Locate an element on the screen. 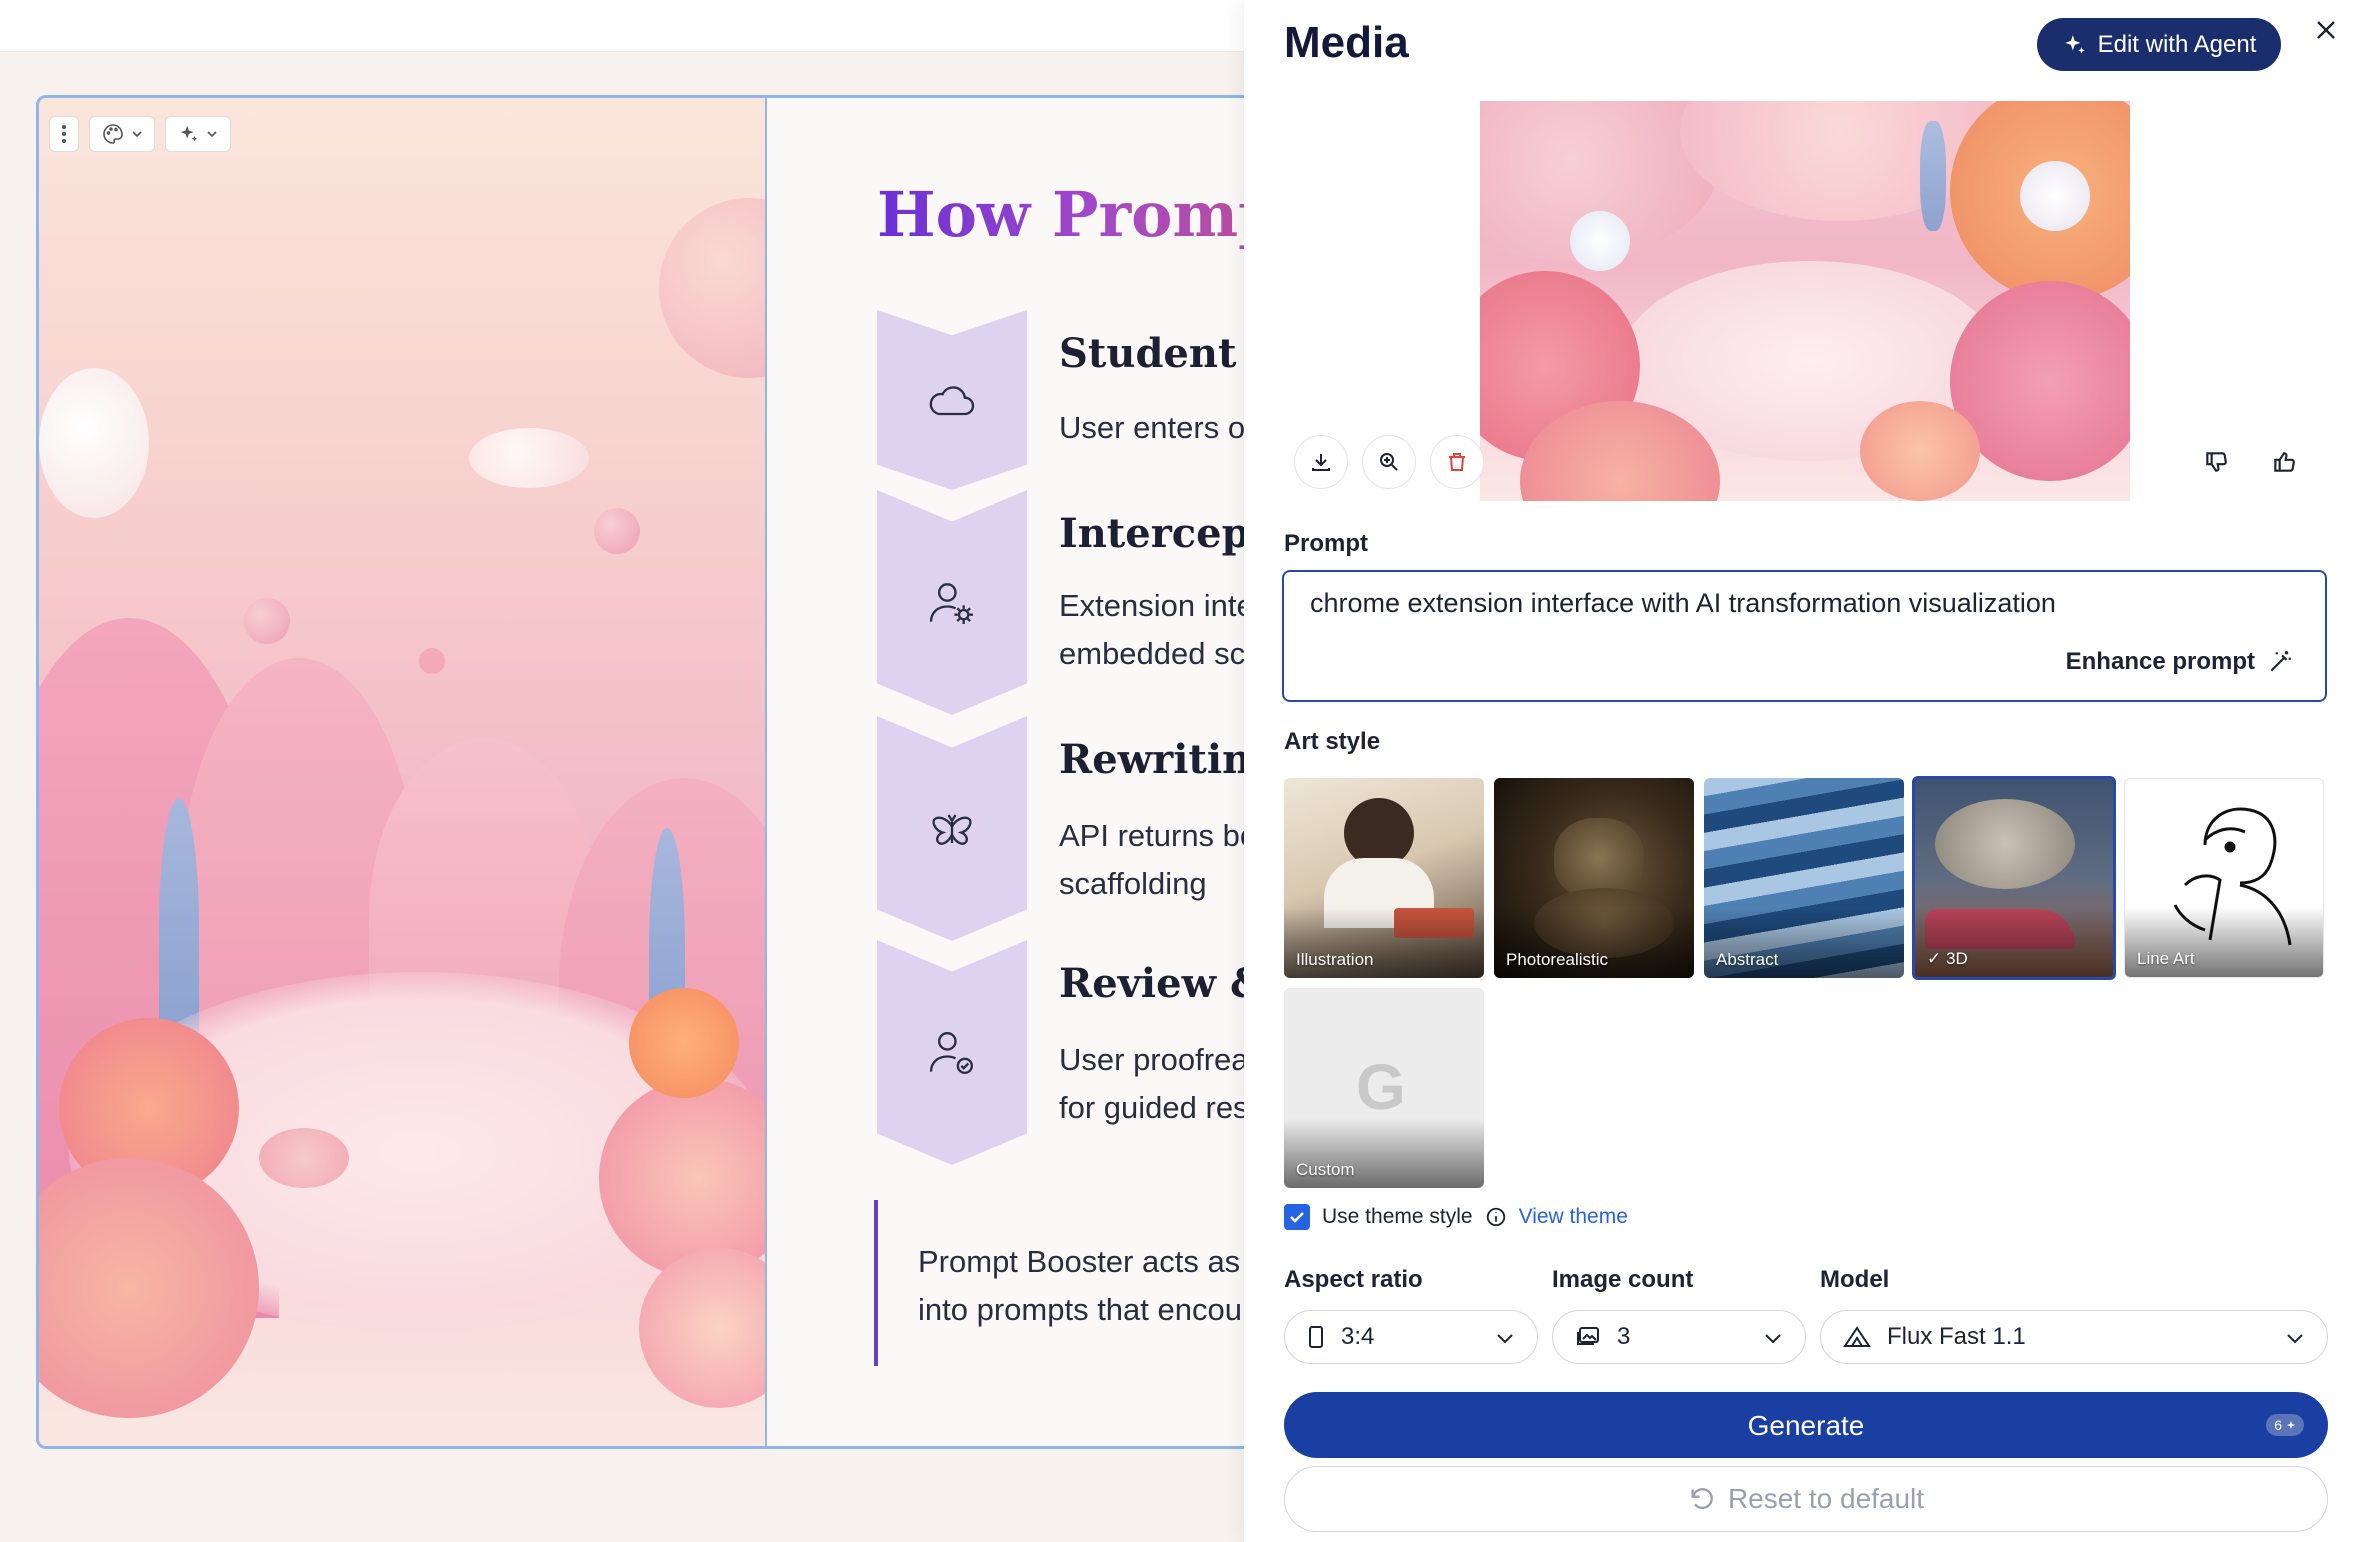 The width and height of the screenshot is (2356, 1542). image-actions is located at coordinates (1389, 462).